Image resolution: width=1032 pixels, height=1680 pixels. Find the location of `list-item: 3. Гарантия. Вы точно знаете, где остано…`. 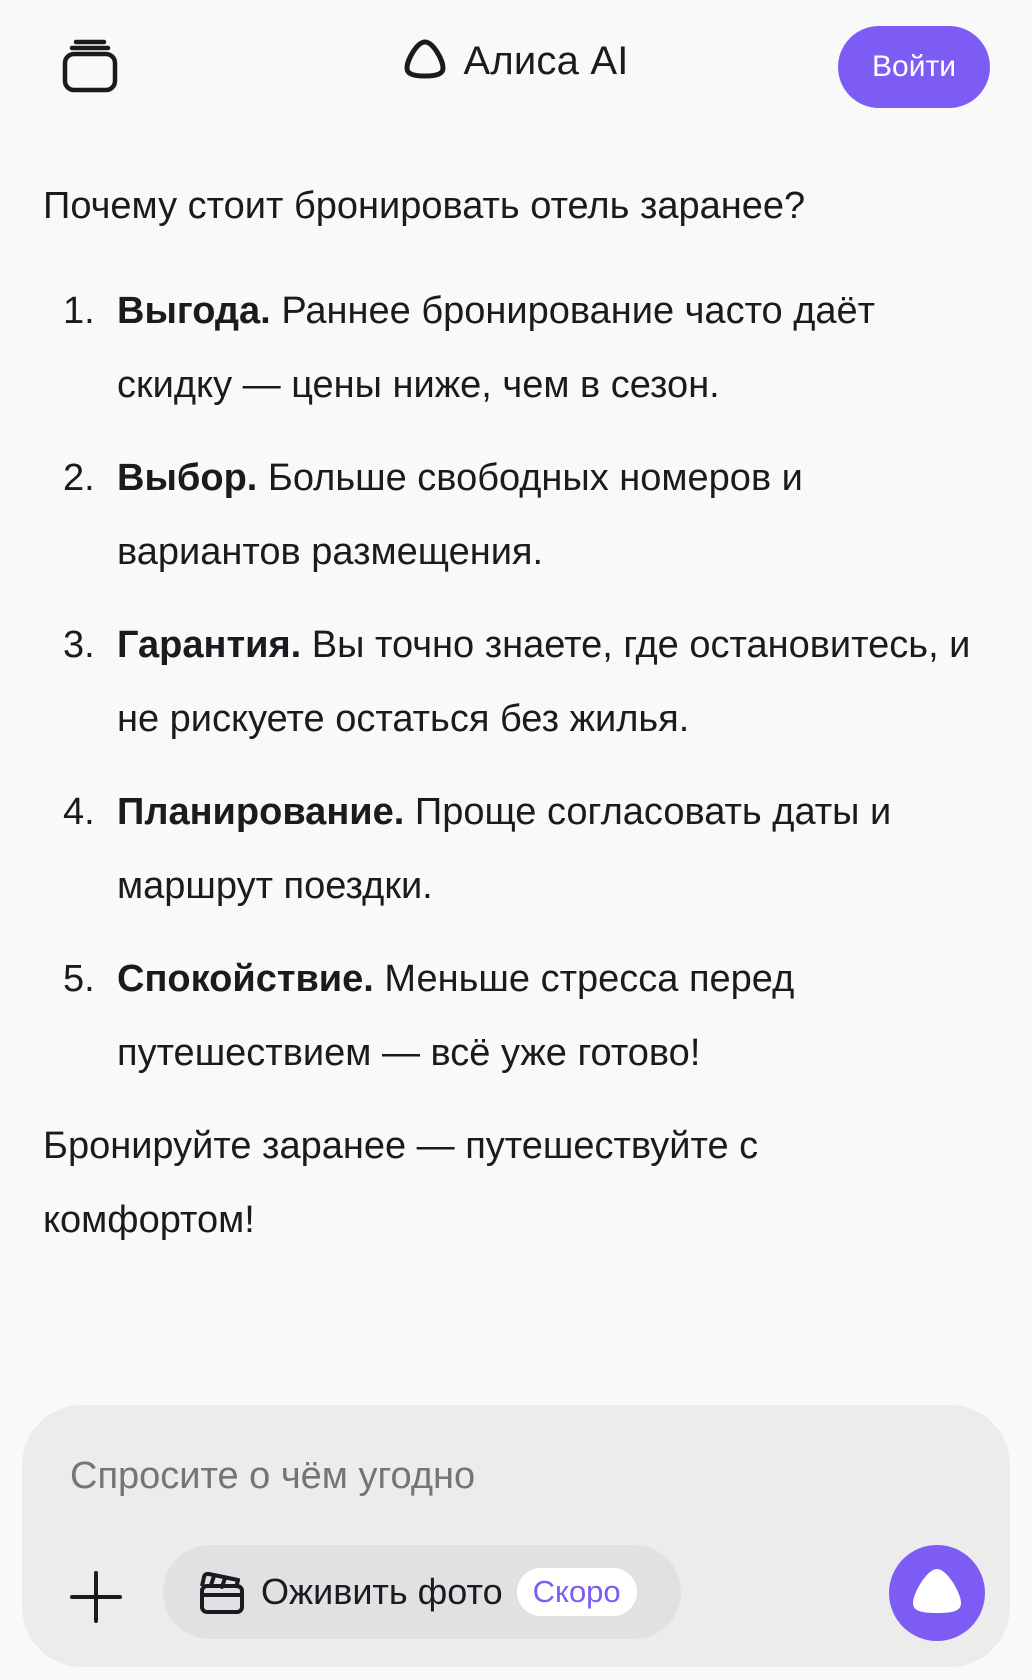

list-item: 3. Гарантия. Вы точно знаете, где остано… is located at coordinates (508, 682).